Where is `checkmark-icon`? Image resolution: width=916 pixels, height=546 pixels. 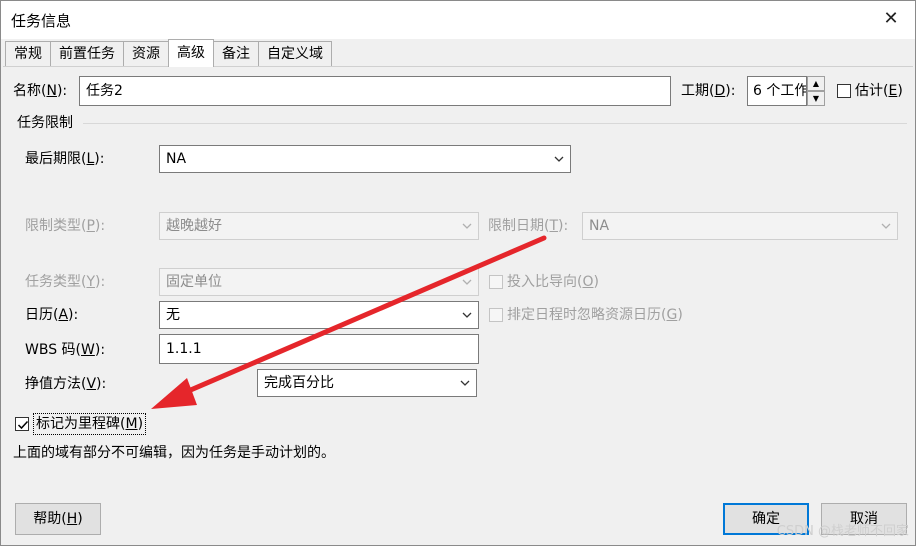 checkmark-icon is located at coordinates (23, 425).